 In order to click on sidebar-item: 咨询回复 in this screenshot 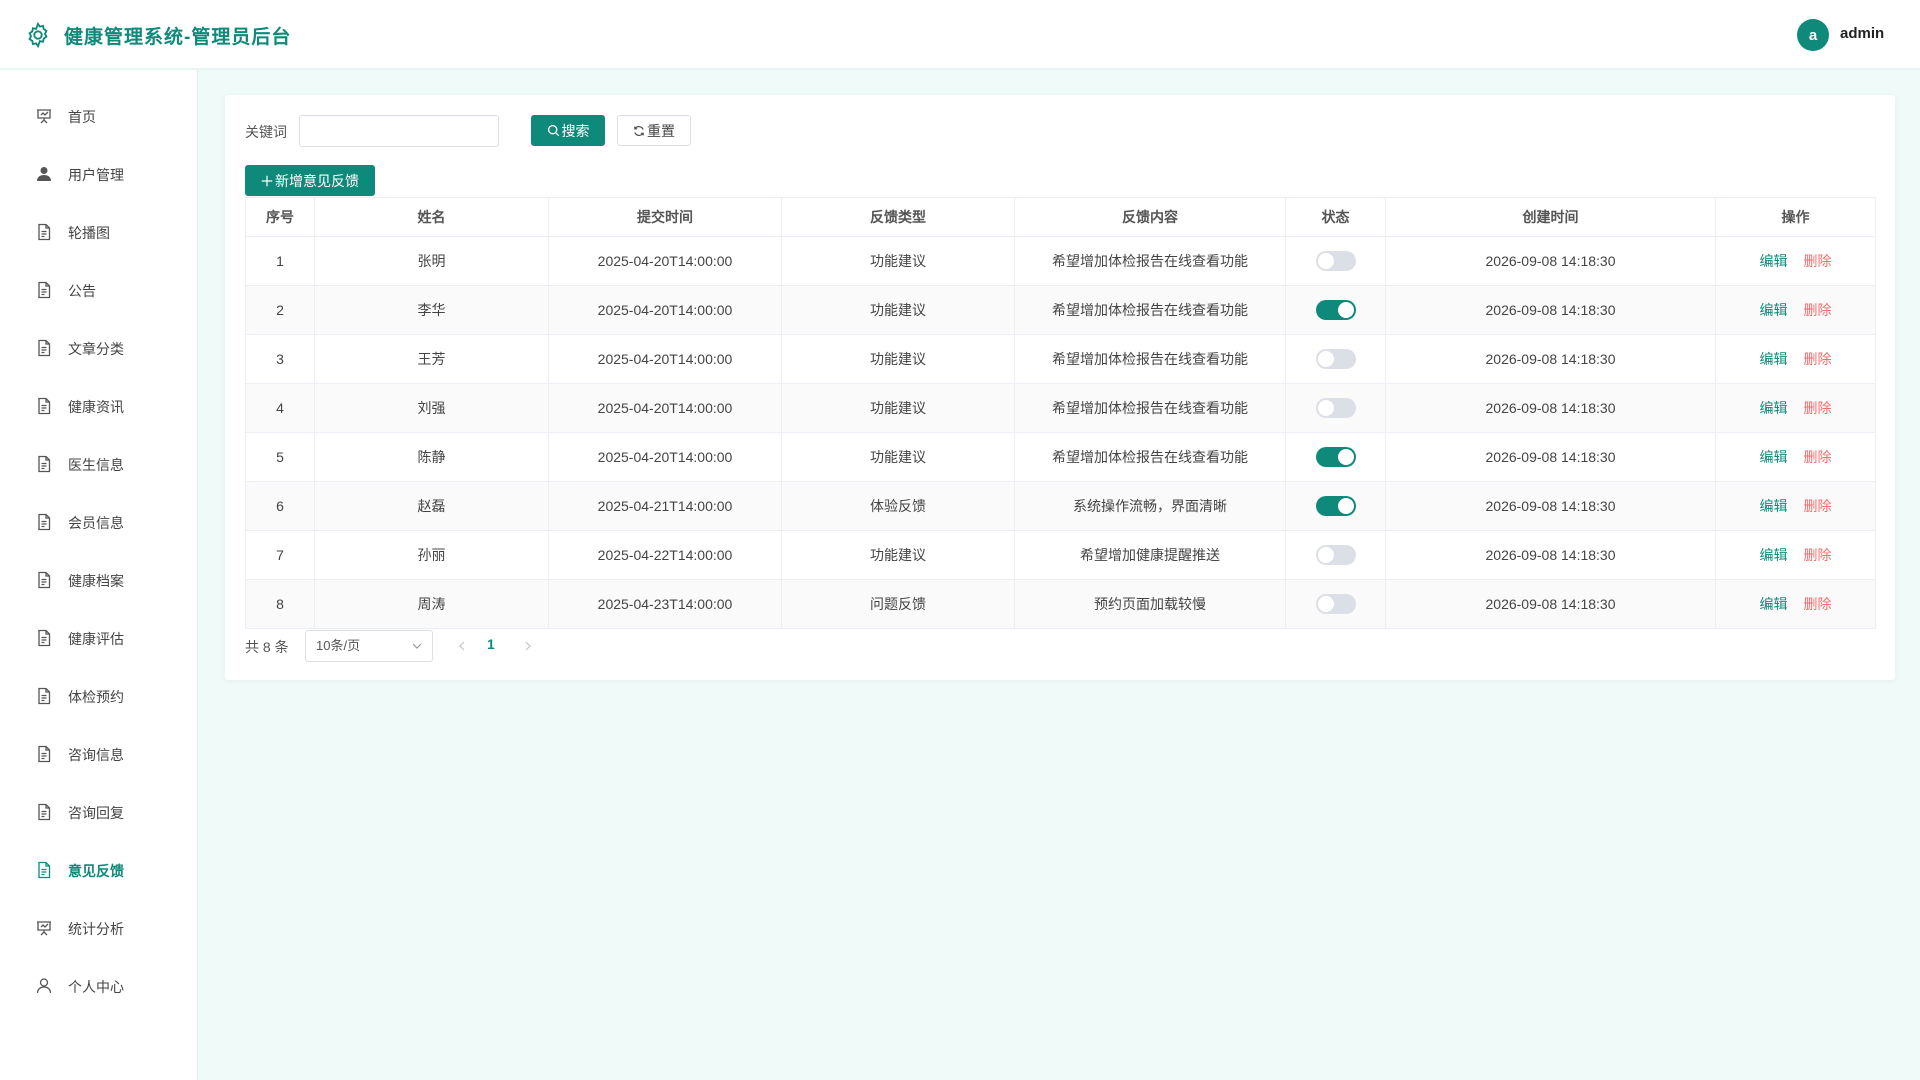, I will do `click(99, 812)`.